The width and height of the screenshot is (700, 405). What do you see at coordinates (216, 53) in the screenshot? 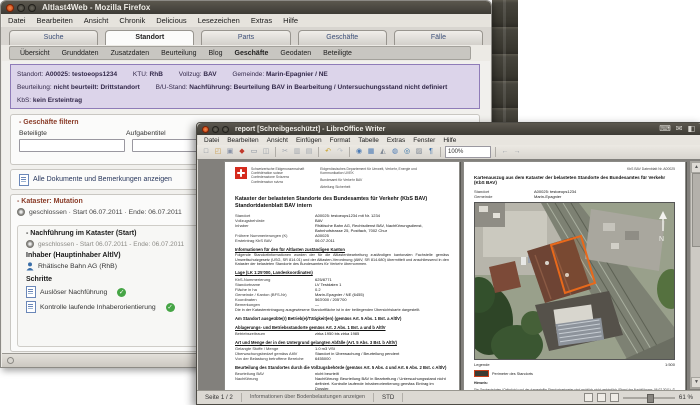
I see `subtab-blog: Blog` at bounding box center [216, 53].